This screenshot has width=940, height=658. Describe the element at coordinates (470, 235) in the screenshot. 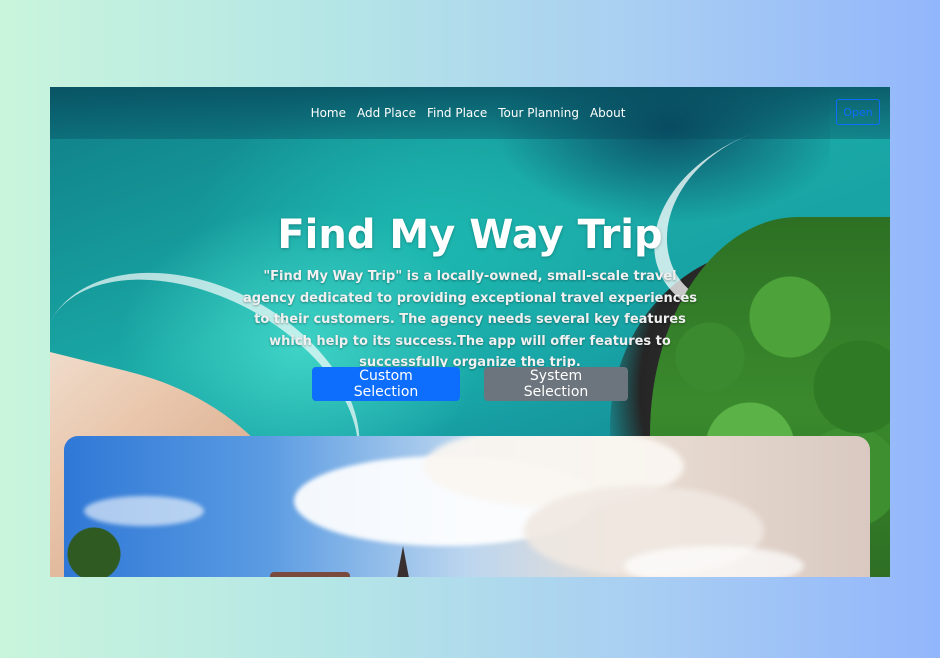

I see `hero-title: Find My Way Trip` at that location.